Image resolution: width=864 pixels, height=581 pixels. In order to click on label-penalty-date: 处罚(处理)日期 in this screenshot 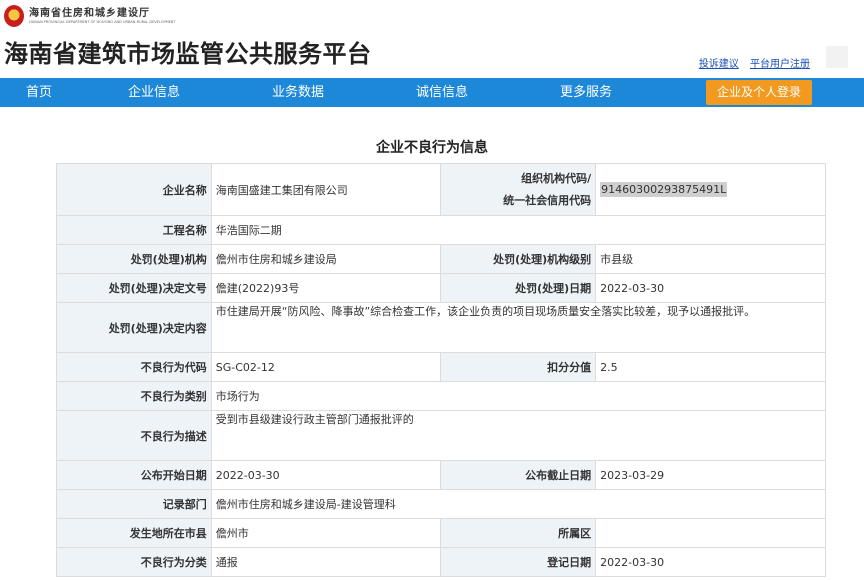, I will do `click(518, 288)`.